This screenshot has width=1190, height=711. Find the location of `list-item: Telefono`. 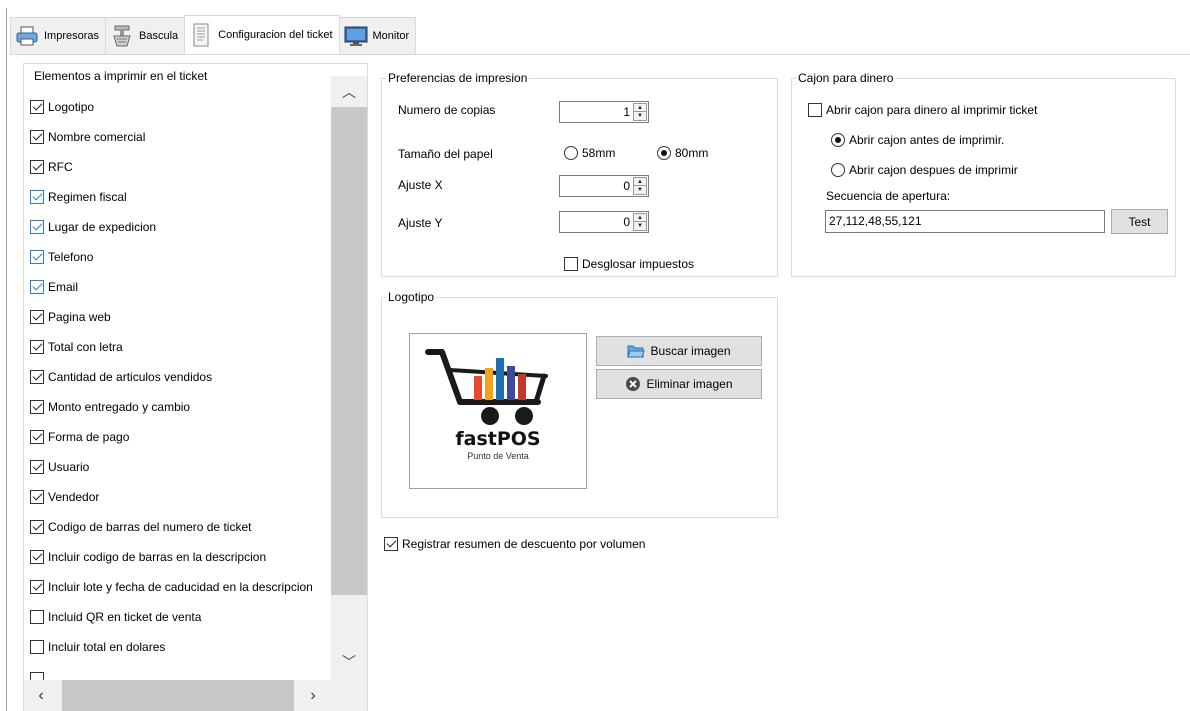

list-item: Telefono is located at coordinates (61, 257).